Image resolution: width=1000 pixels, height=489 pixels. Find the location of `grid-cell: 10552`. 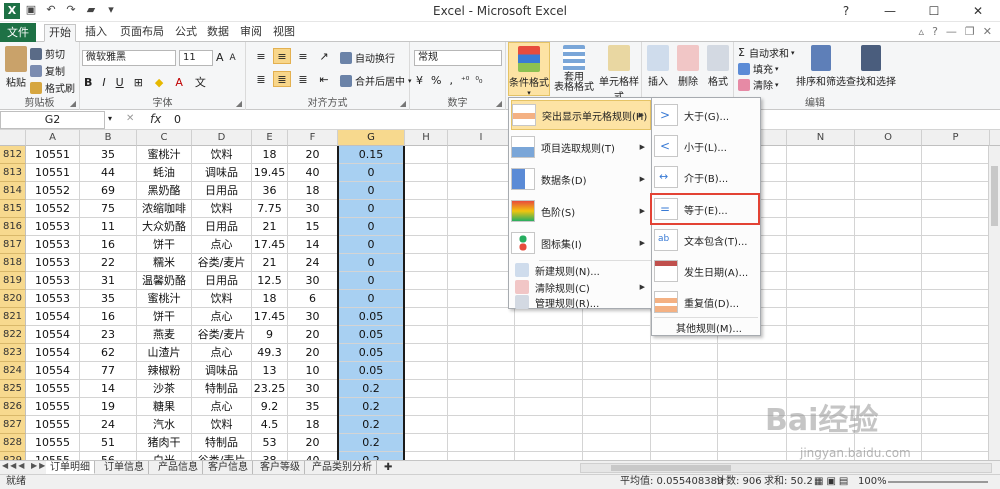

grid-cell: 10552 is located at coordinates (53, 209).